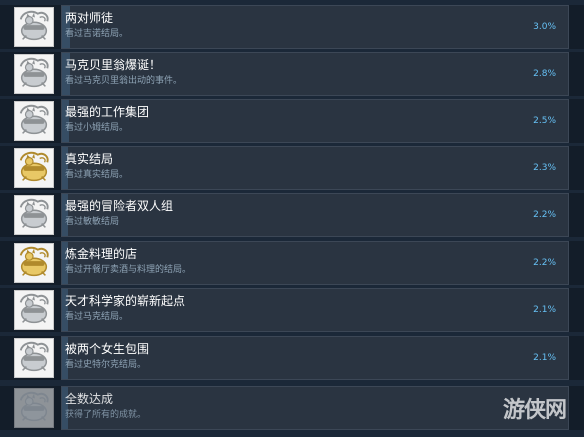 The height and width of the screenshot is (437, 584). I want to click on achievement-title: 最强的工作集团, so click(107, 112).